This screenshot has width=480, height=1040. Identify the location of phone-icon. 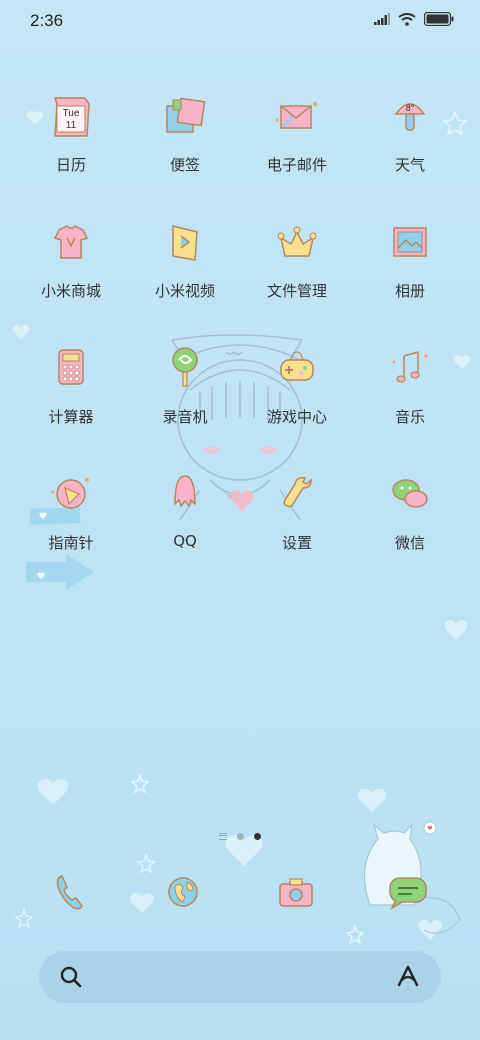
(70, 892).